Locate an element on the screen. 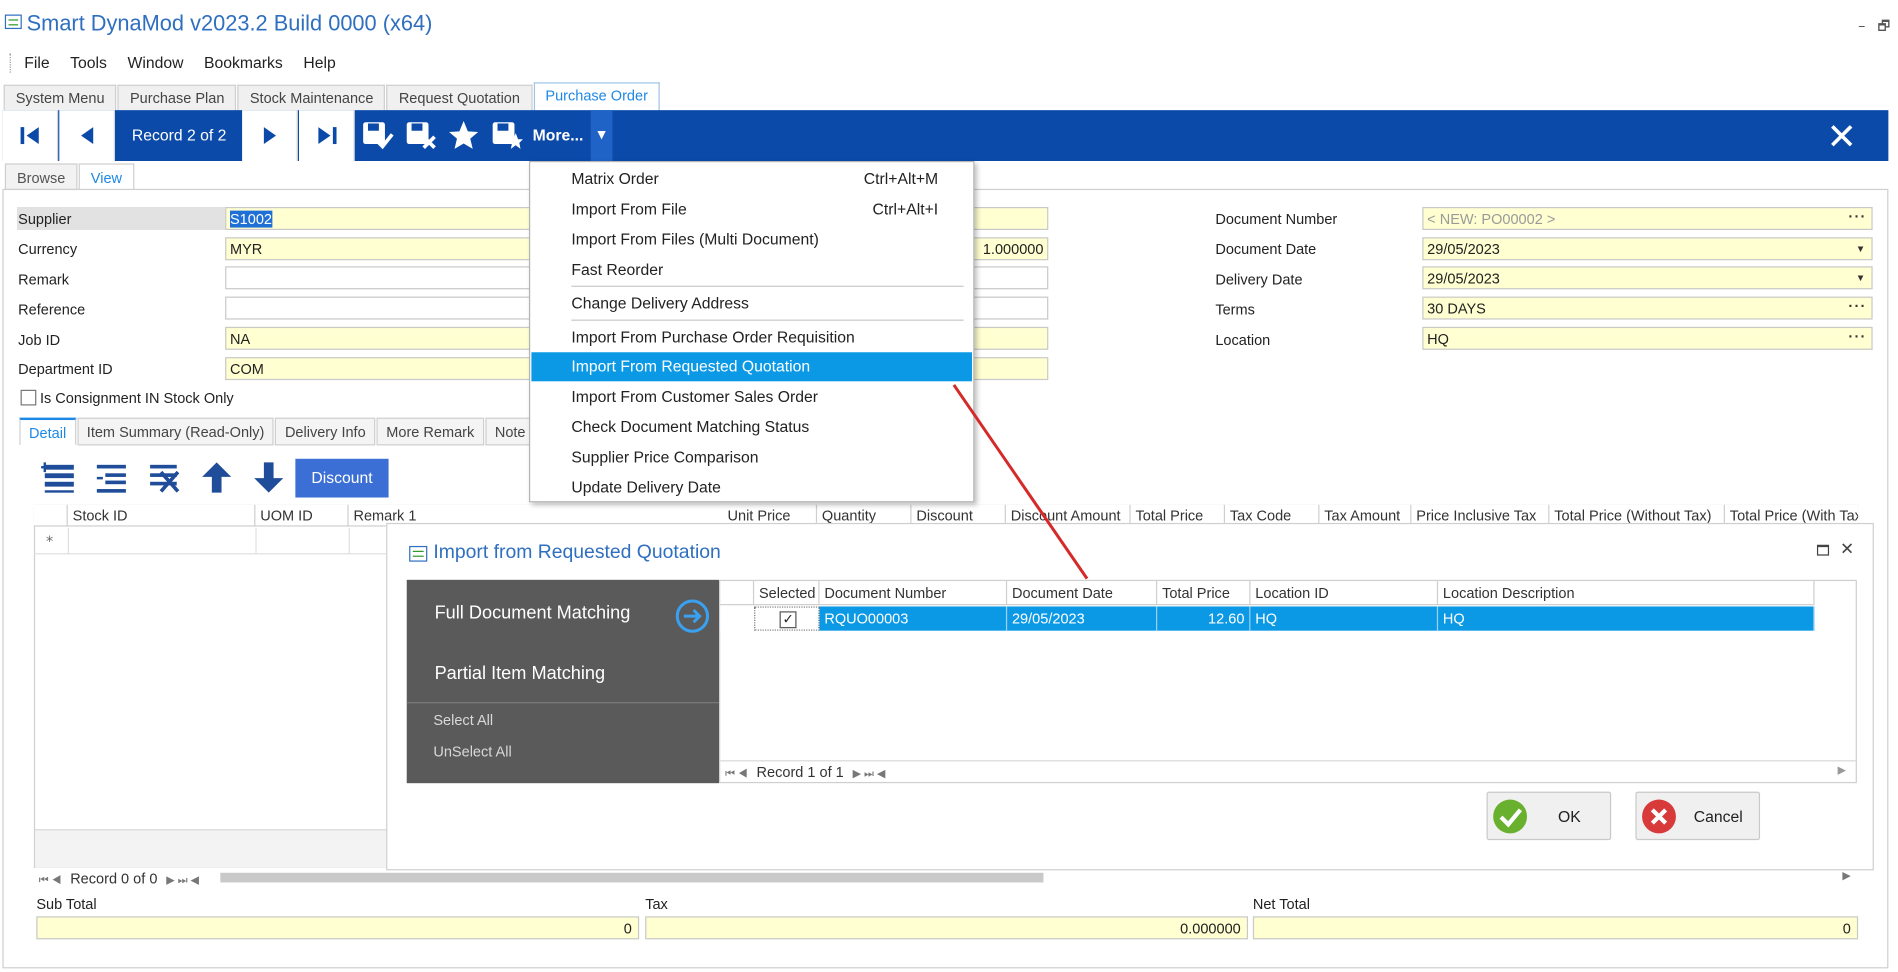 This screenshot has height=972, width=1898. ok-button: OK is located at coordinates (1549, 816).